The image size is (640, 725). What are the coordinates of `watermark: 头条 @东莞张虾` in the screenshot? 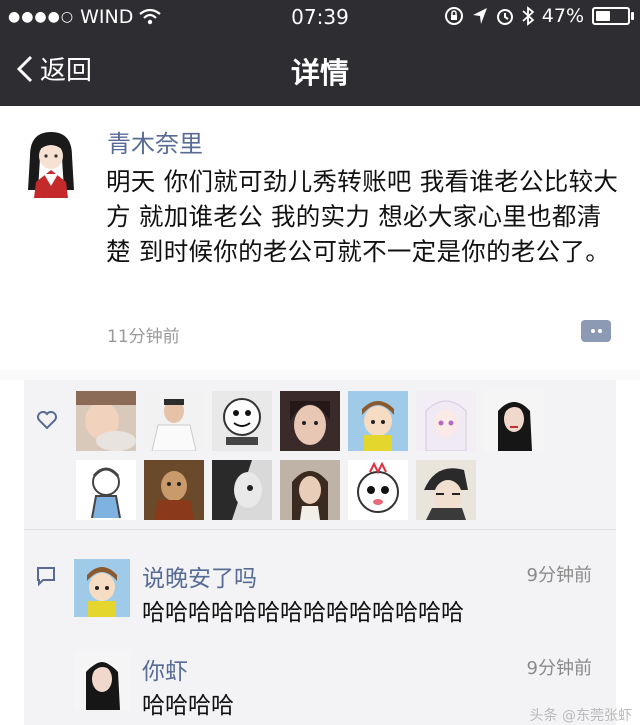 It's located at (580, 716).